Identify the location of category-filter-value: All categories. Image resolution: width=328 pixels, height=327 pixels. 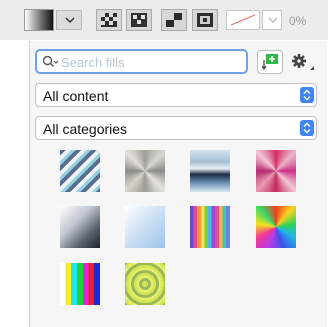
(85, 129).